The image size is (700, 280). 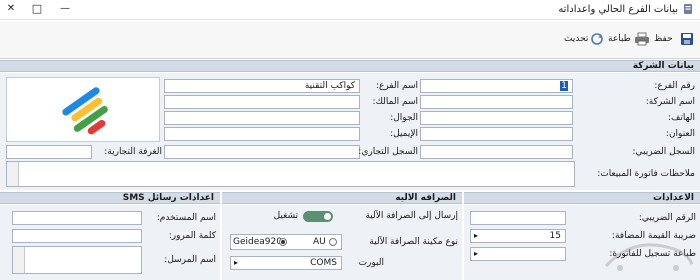 What do you see at coordinates (11, 9) in the screenshot?
I see `close-button: ✕` at bounding box center [11, 9].